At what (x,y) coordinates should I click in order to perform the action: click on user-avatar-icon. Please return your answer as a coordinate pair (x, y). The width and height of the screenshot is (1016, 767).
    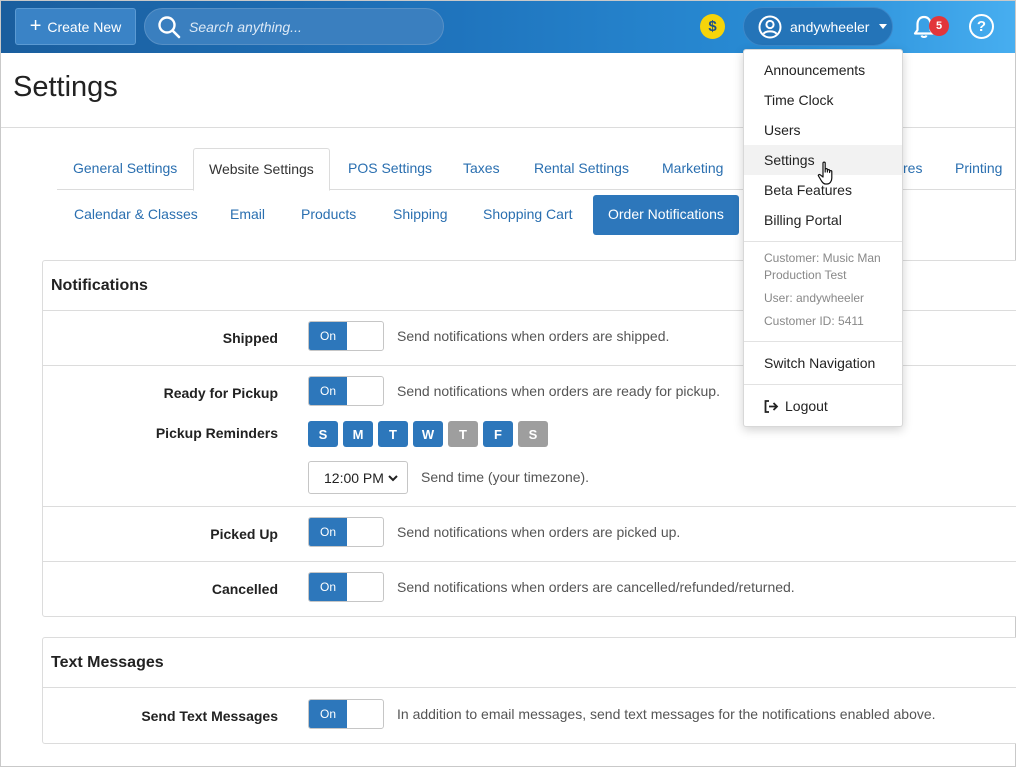
    Looking at the image, I should click on (770, 26).